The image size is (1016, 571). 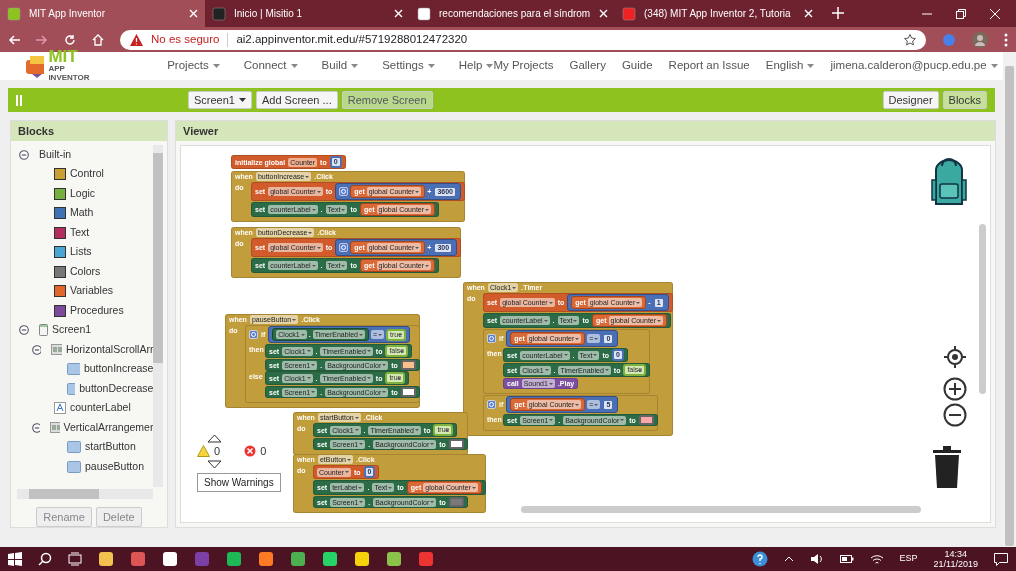 I want to click on tree-item: Text, so click(x=93, y=233).